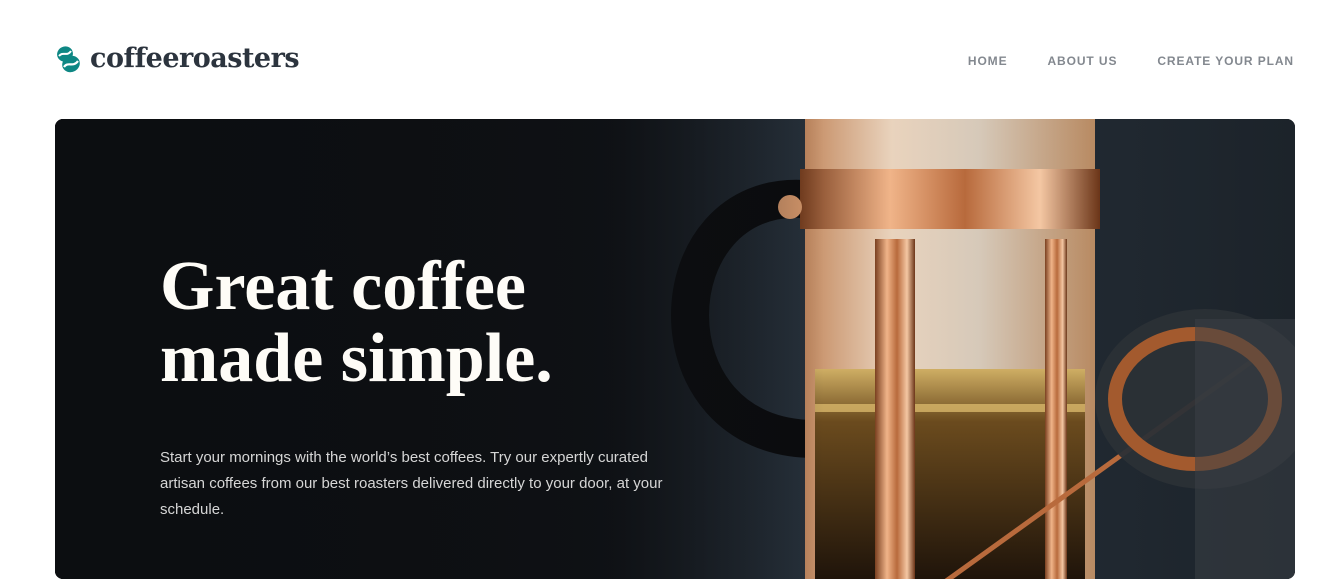 The image size is (1335, 579). Describe the element at coordinates (343, 286) in the screenshot. I see `hero-title-line-1: Great coffee` at that location.